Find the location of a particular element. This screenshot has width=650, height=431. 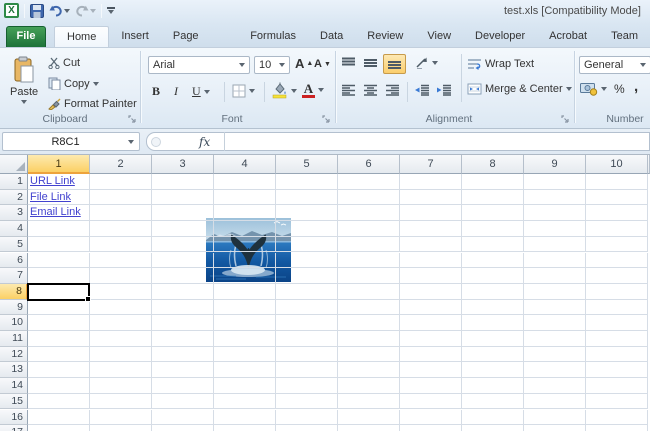

row-header-4: 4 is located at coordinates (14, 229).